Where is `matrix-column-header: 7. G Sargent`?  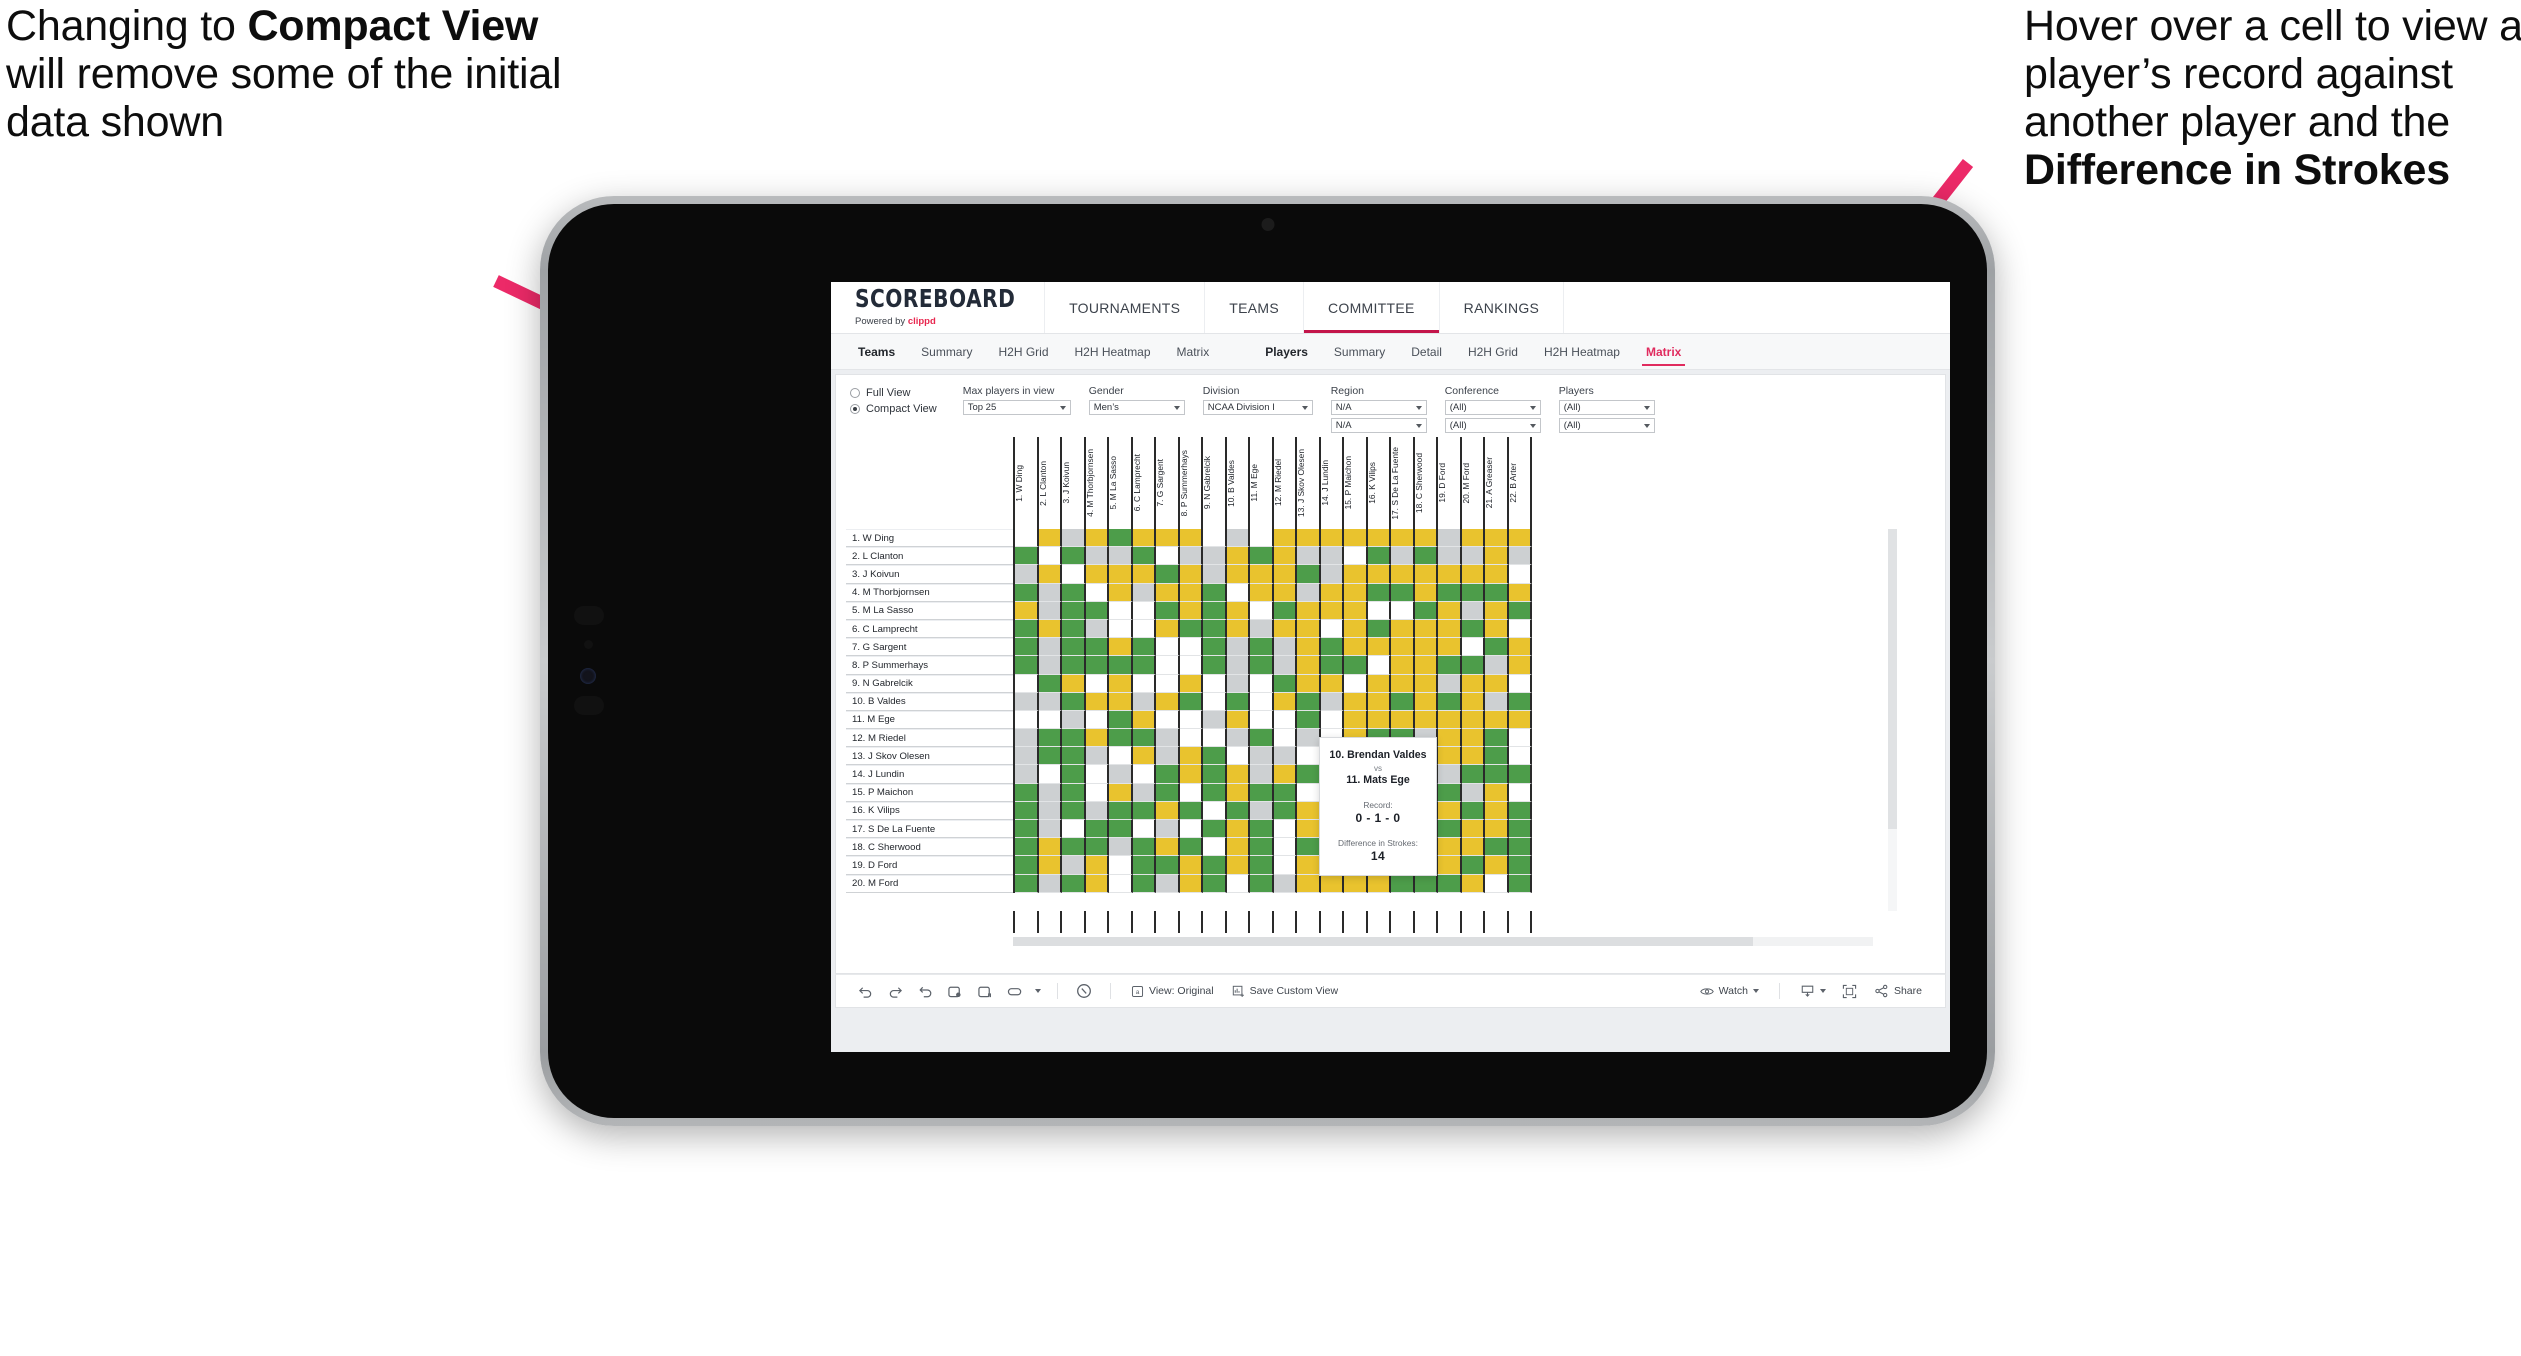 matrix-column-header: 7. G Sargent is located at coordinates (1168, 483).